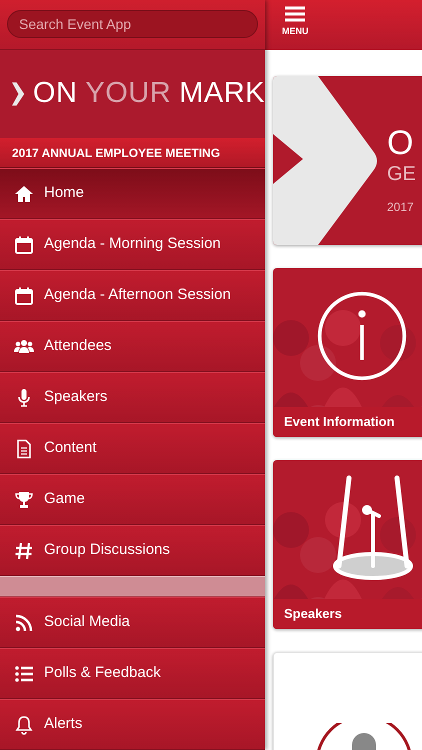 The width and height of the screenshot is (422, 750). I want to click on bell-icon, so click(24, 724).